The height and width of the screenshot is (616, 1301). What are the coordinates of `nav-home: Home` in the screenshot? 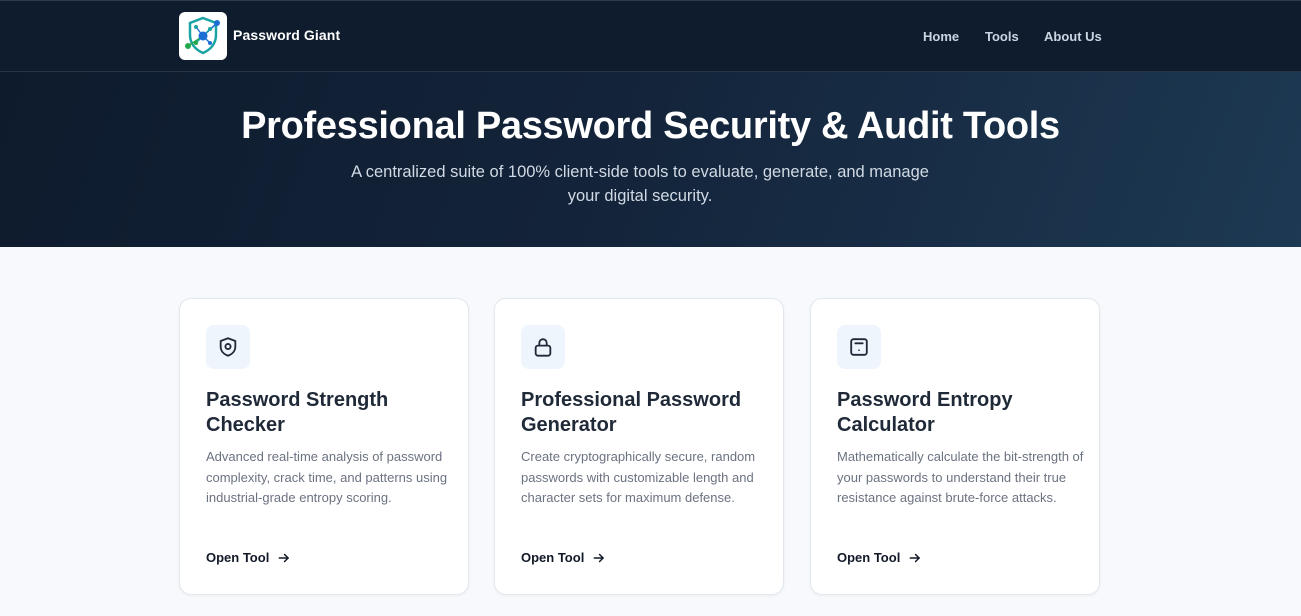 It's located at (941, 36).